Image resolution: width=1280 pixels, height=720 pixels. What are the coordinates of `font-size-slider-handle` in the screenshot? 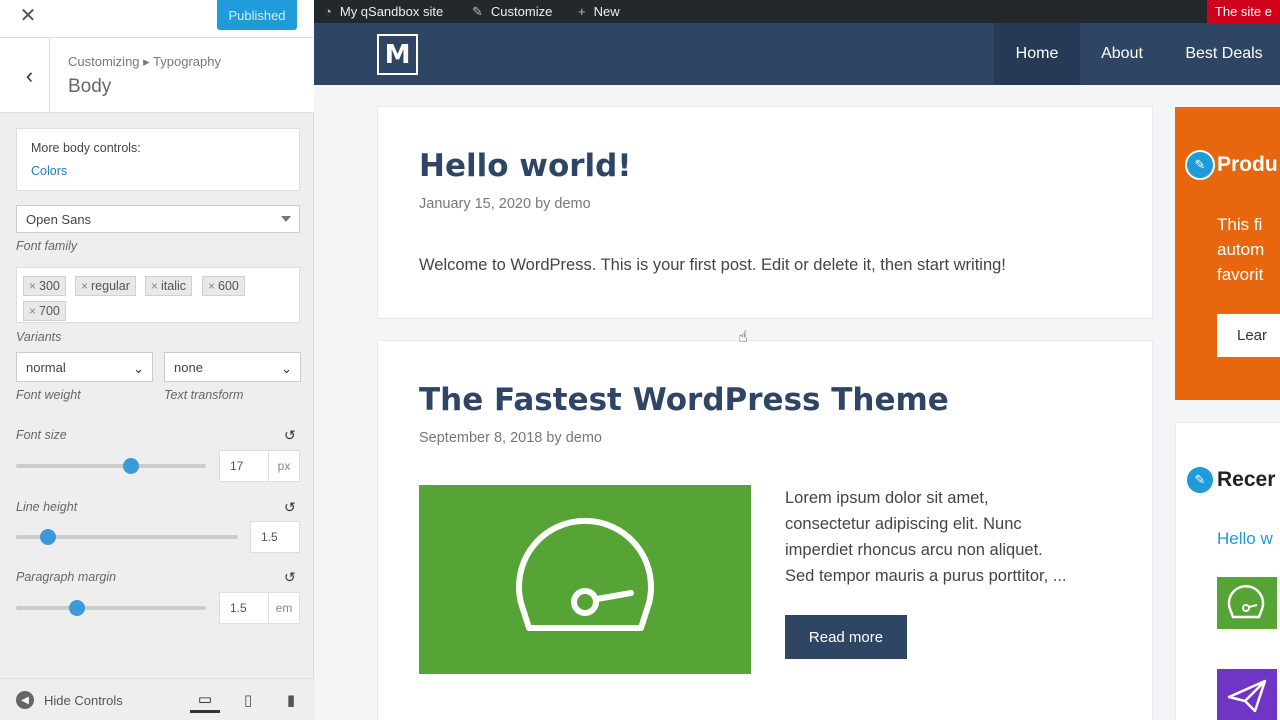 It's located at (131, 466).